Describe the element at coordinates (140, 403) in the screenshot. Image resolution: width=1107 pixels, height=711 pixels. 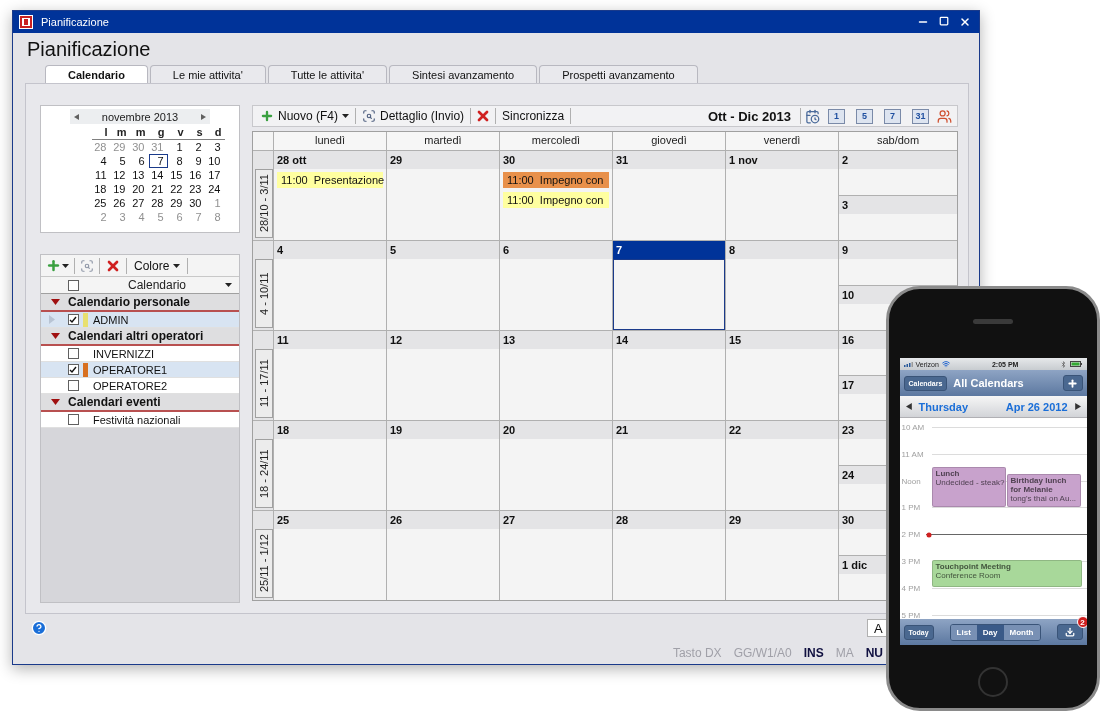
I see `group-row: Calendari eventi` at that location.